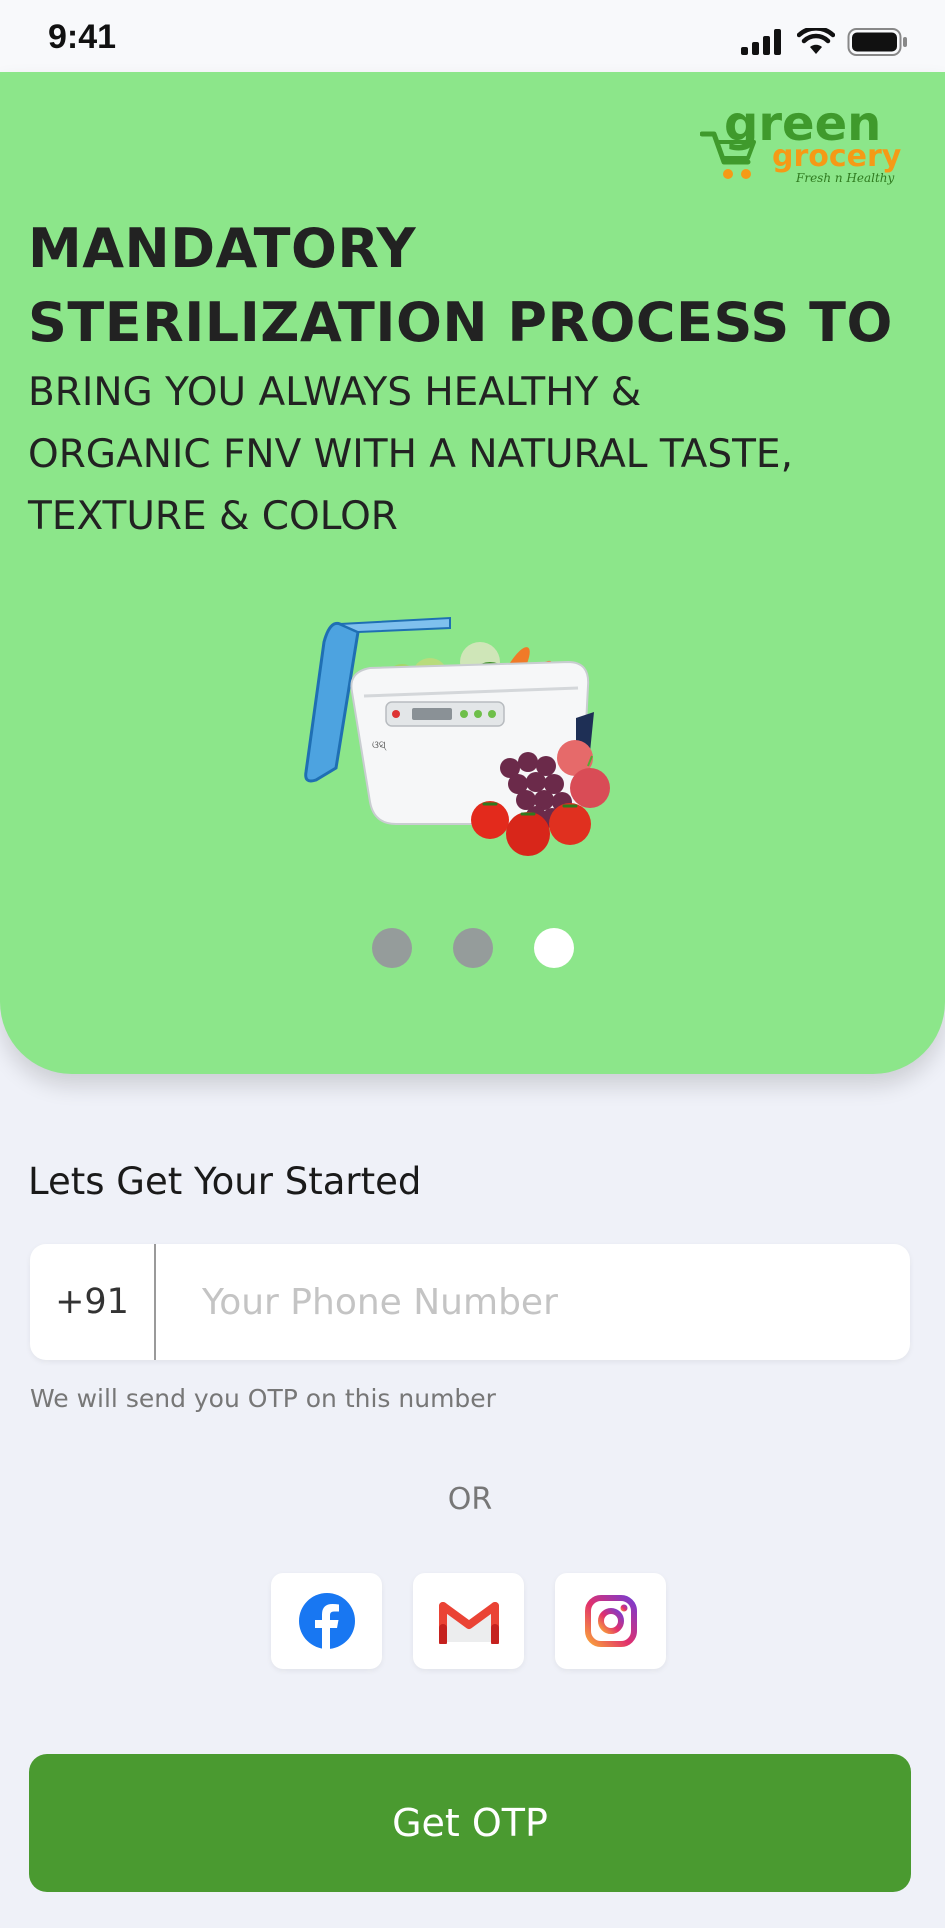 The height and width of the screenshot is (1928, 945). I want to click on carousel-dot-3-active, so click(553, 948).